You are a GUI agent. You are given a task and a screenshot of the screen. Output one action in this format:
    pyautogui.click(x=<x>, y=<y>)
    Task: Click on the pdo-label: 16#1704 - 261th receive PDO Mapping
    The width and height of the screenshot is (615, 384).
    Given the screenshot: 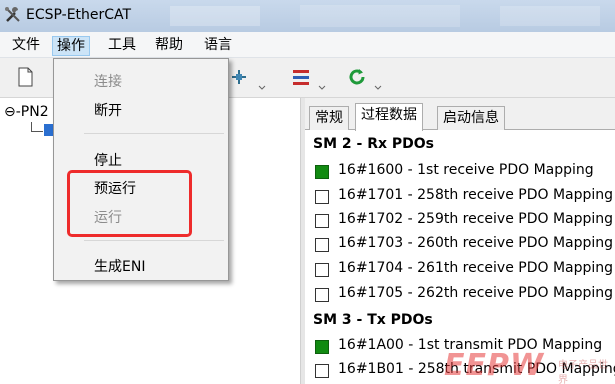 What is the action you would take?
    pyautogui.click(x=476, y=268)
    